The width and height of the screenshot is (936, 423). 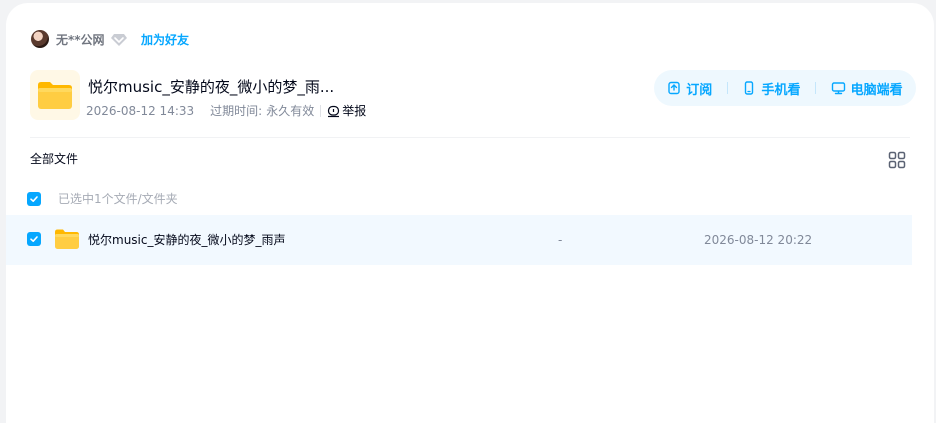 I want to click on action-bar: 订阅 手机看 电脑端看, so click(x=785, y=88).